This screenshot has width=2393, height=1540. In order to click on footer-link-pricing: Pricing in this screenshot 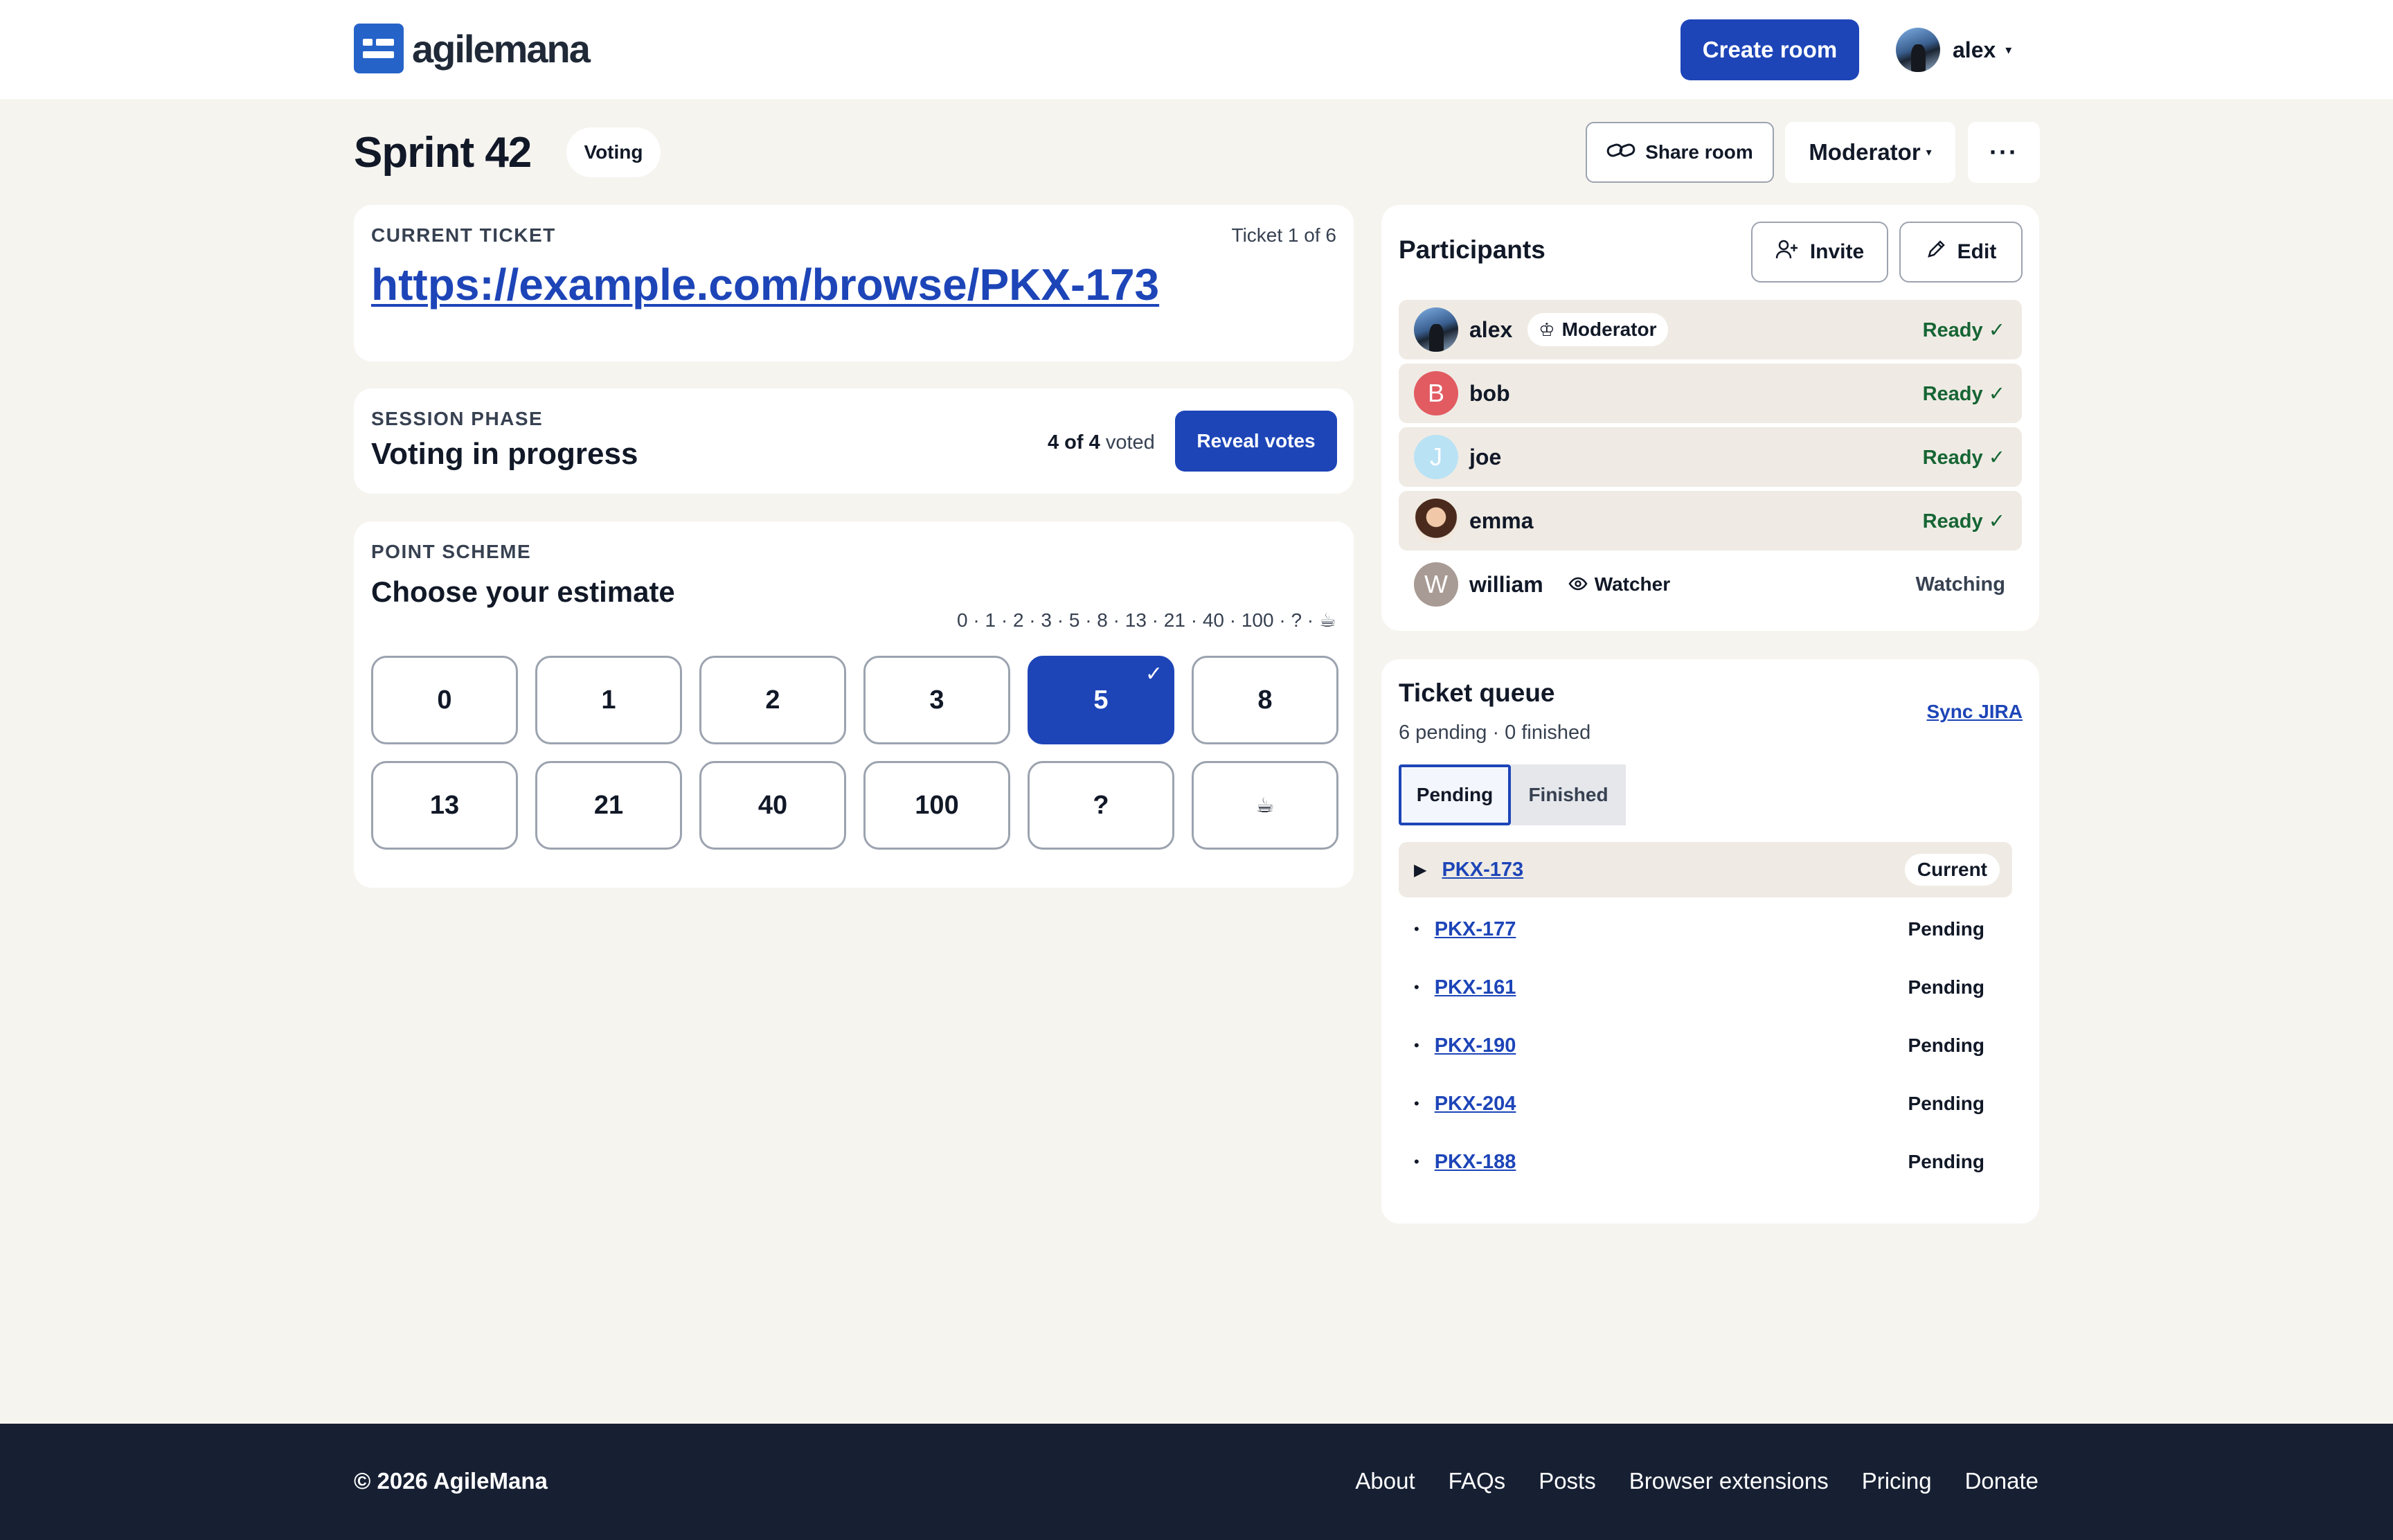, I will do `click(1897, 1481)`.